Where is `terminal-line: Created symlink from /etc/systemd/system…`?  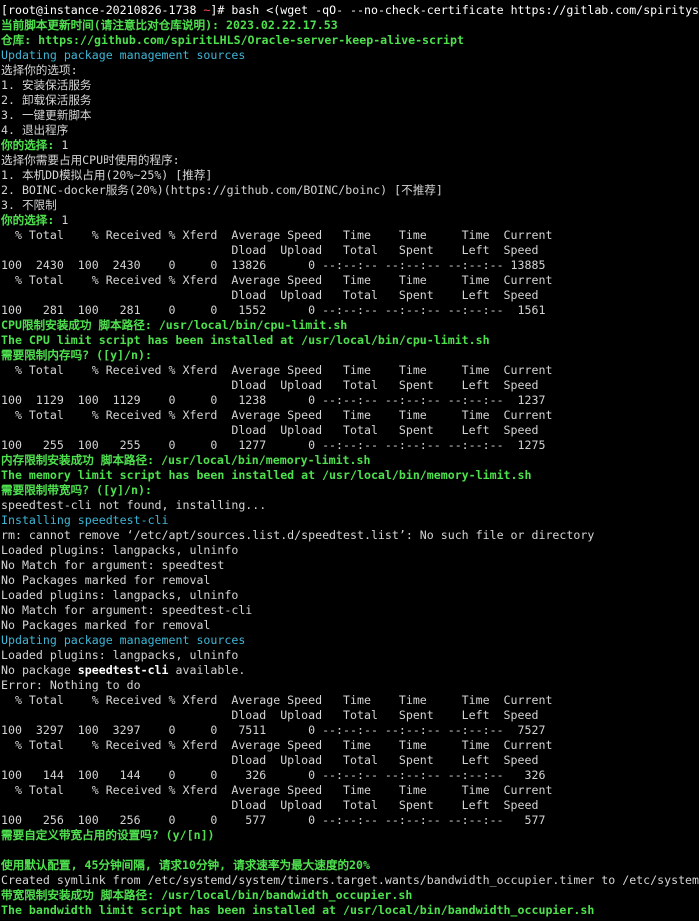
terminal-line: Created symlink from /etc/systemd/system… is located at coordinates (350, 880).